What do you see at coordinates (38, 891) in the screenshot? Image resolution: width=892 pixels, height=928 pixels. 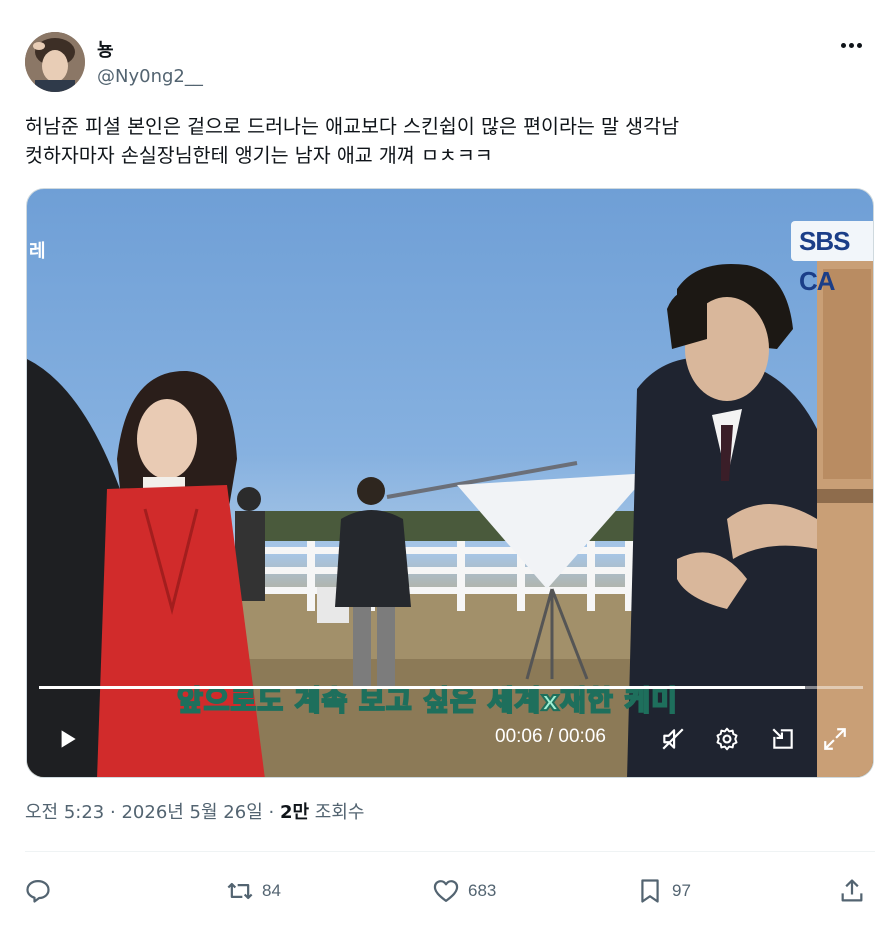 I see `reply-icon` at bounding box center [38, 891].